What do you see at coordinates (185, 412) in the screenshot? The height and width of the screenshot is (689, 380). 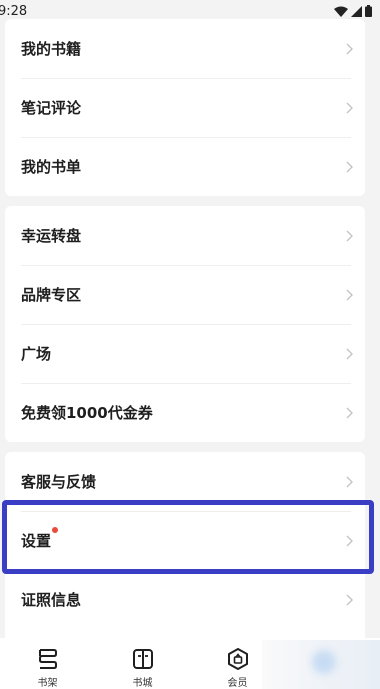 I see `menu-item-free-voucher: 免费领1000代金券` at bounding box center [185, 412].